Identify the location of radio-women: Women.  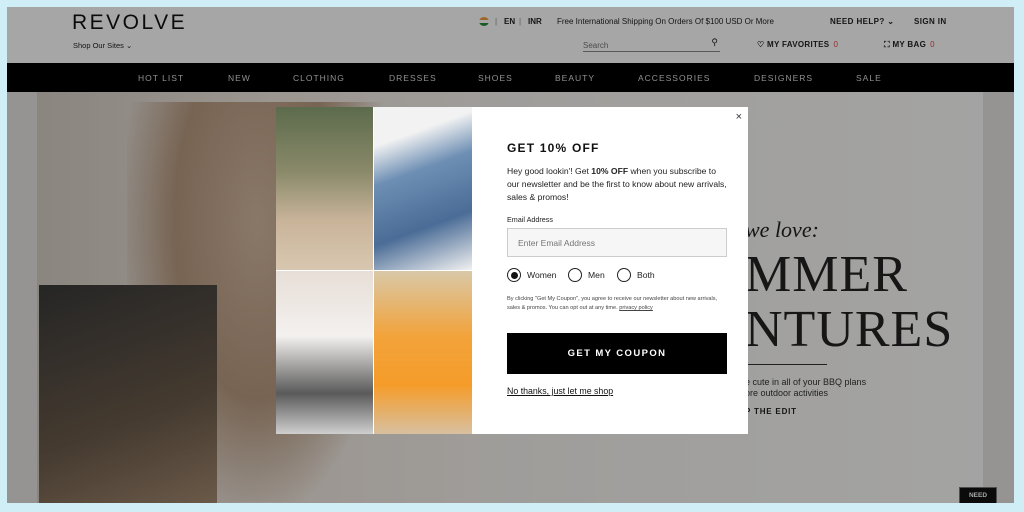
(531, 275).